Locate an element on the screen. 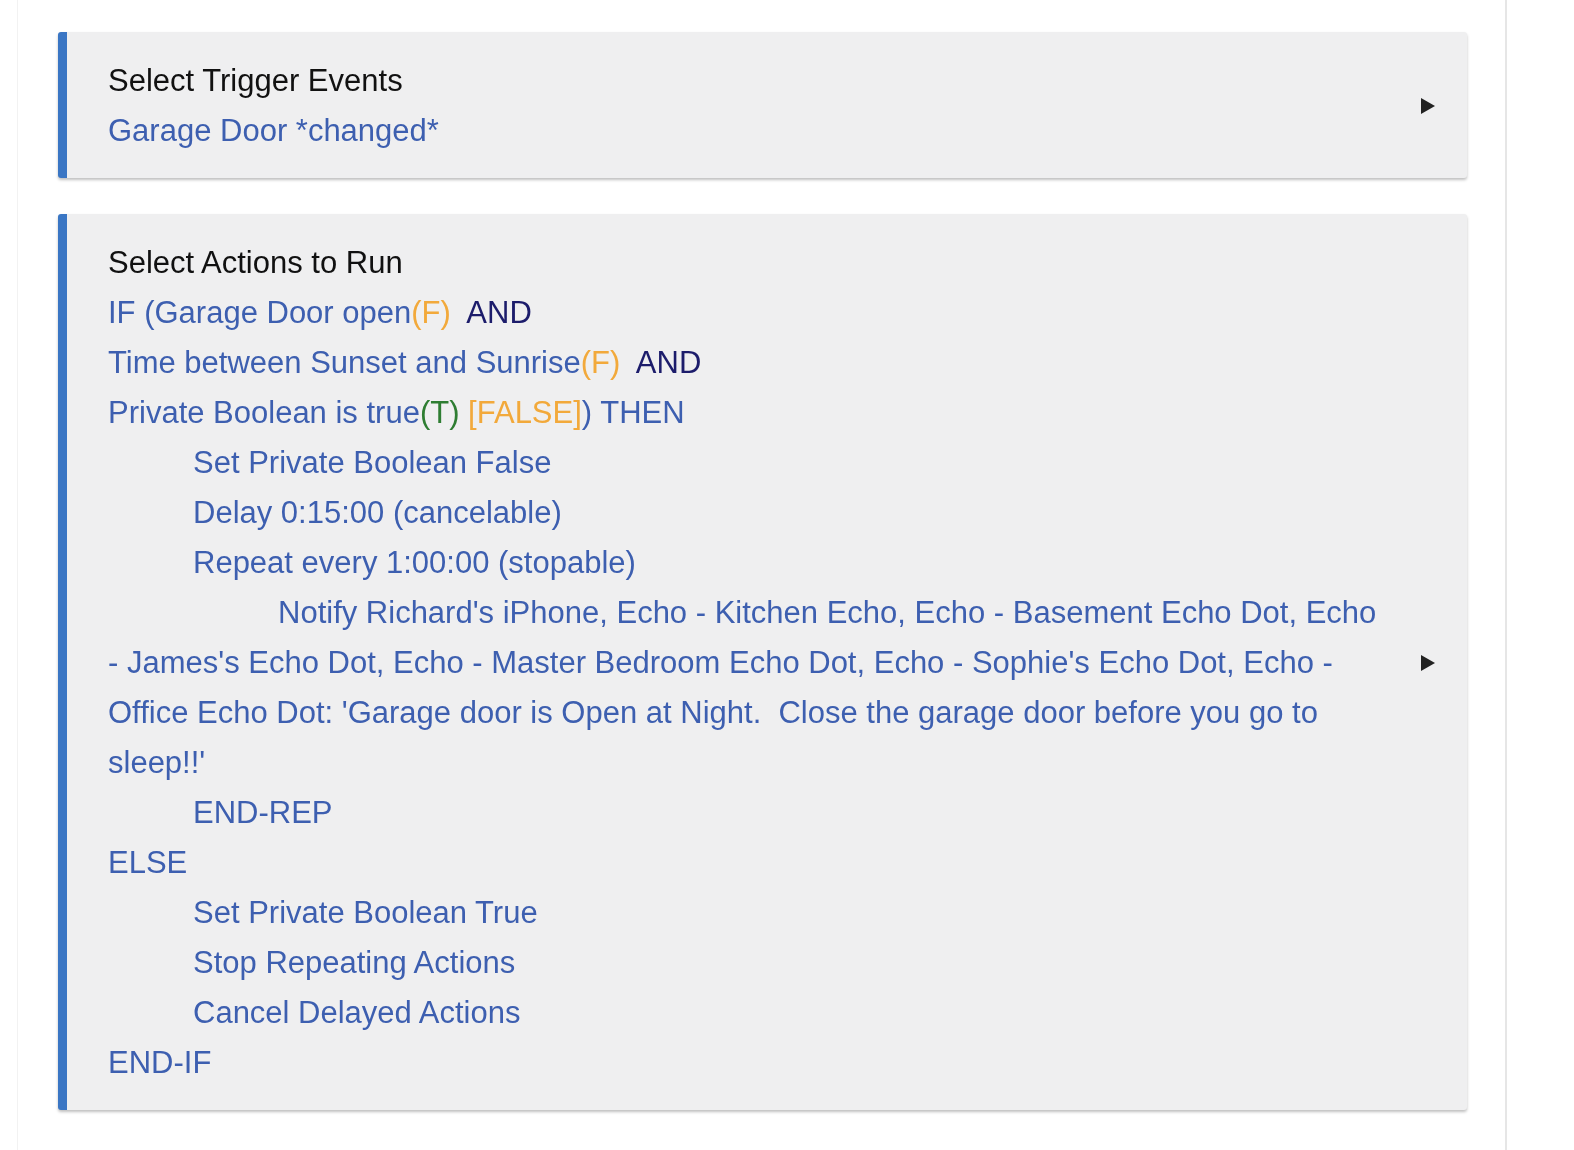  action-line: IF (Garage Door open(F) AND is located at coordinates (320, 313).